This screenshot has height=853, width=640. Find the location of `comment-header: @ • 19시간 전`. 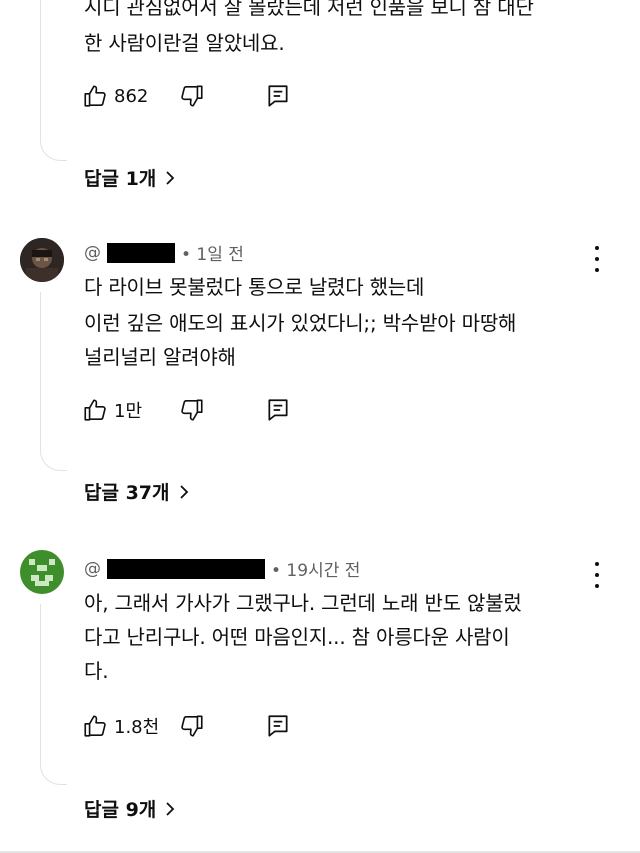

comment-header: @ • 19시간 전 is located at coordinates (222, 568).